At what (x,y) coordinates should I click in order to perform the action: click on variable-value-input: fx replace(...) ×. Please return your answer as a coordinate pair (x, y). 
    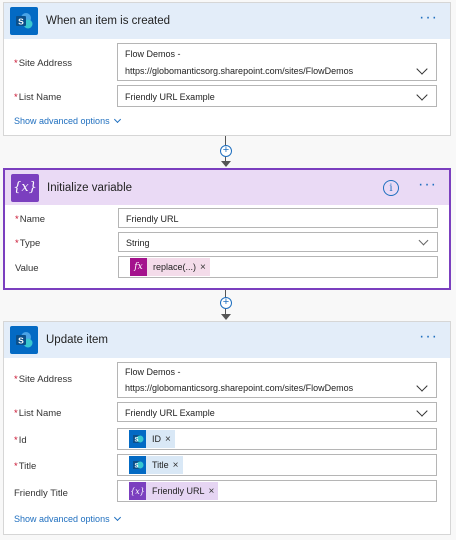
    Looking at the image, I should click on (278, 267).